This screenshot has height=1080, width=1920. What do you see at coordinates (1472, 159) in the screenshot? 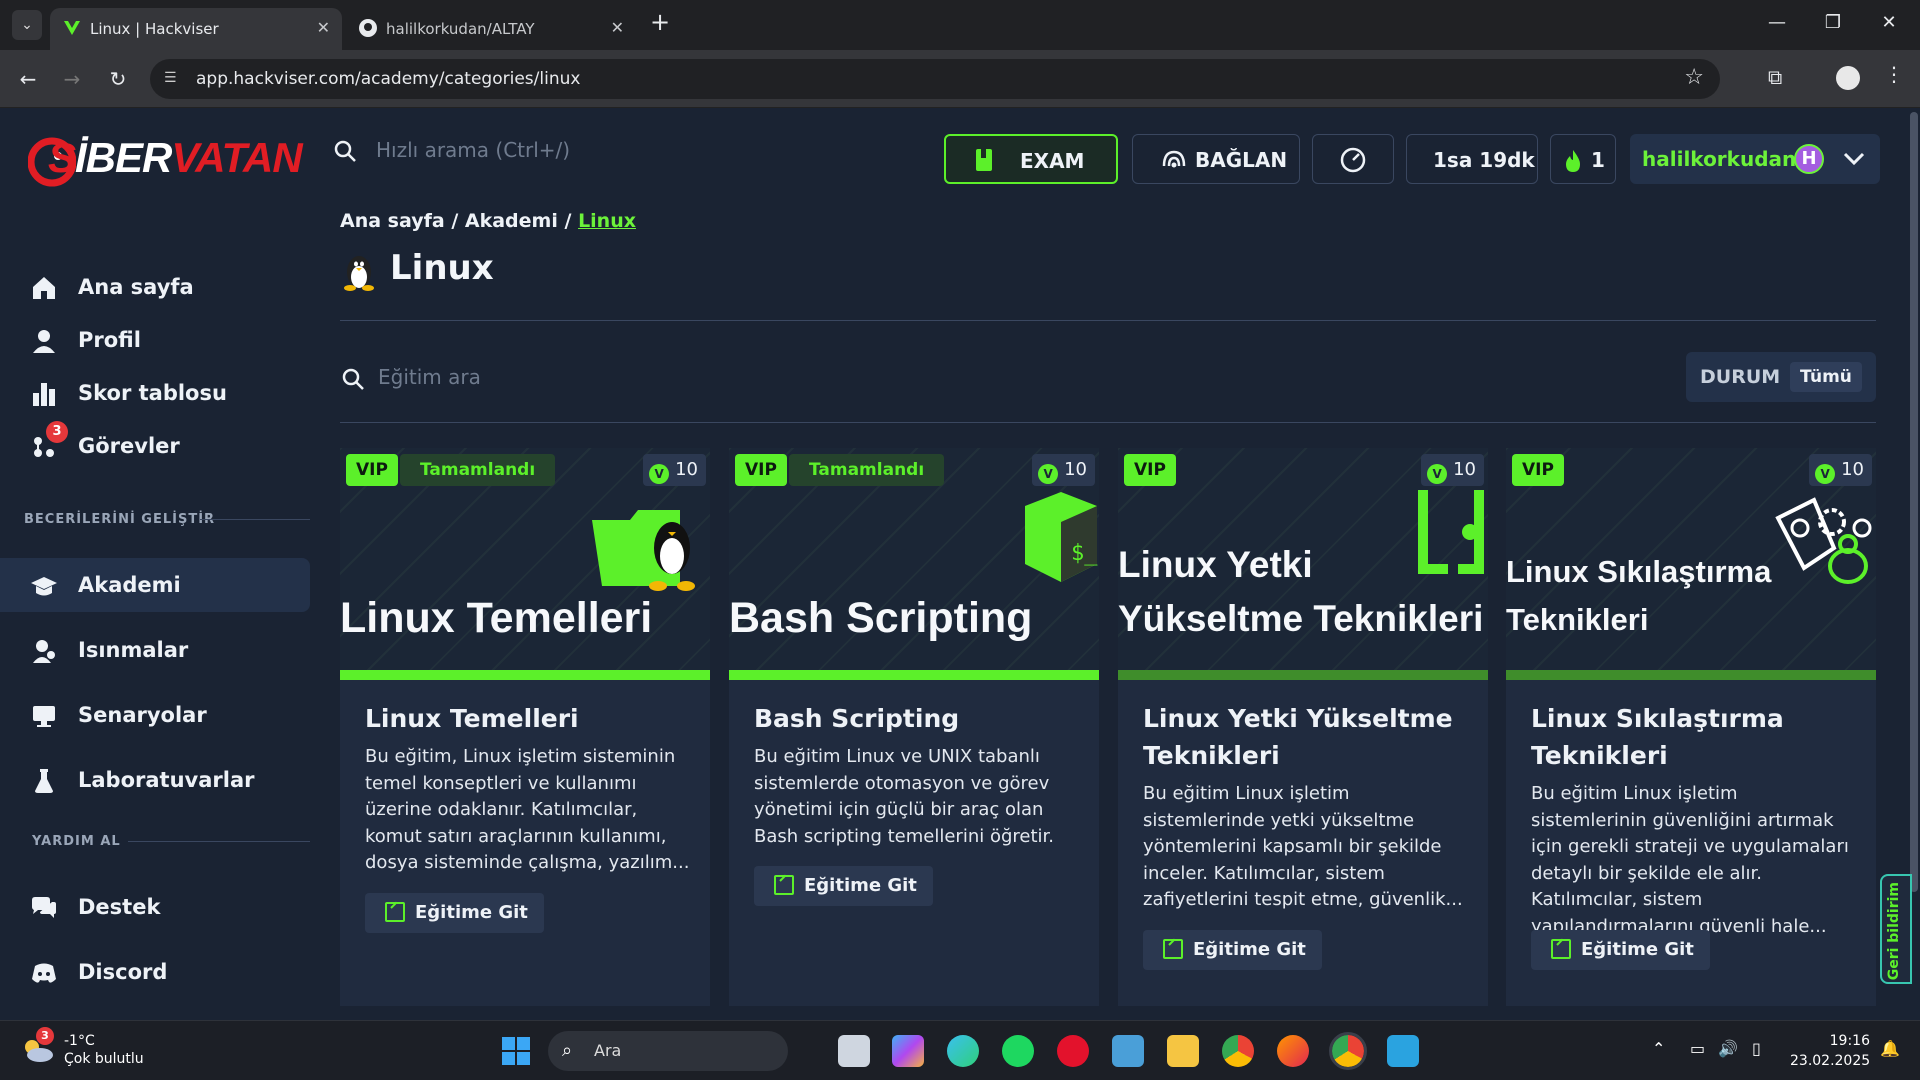
I see `time-remaining: 1sa 19dk` at bounding box center [1472, 159].